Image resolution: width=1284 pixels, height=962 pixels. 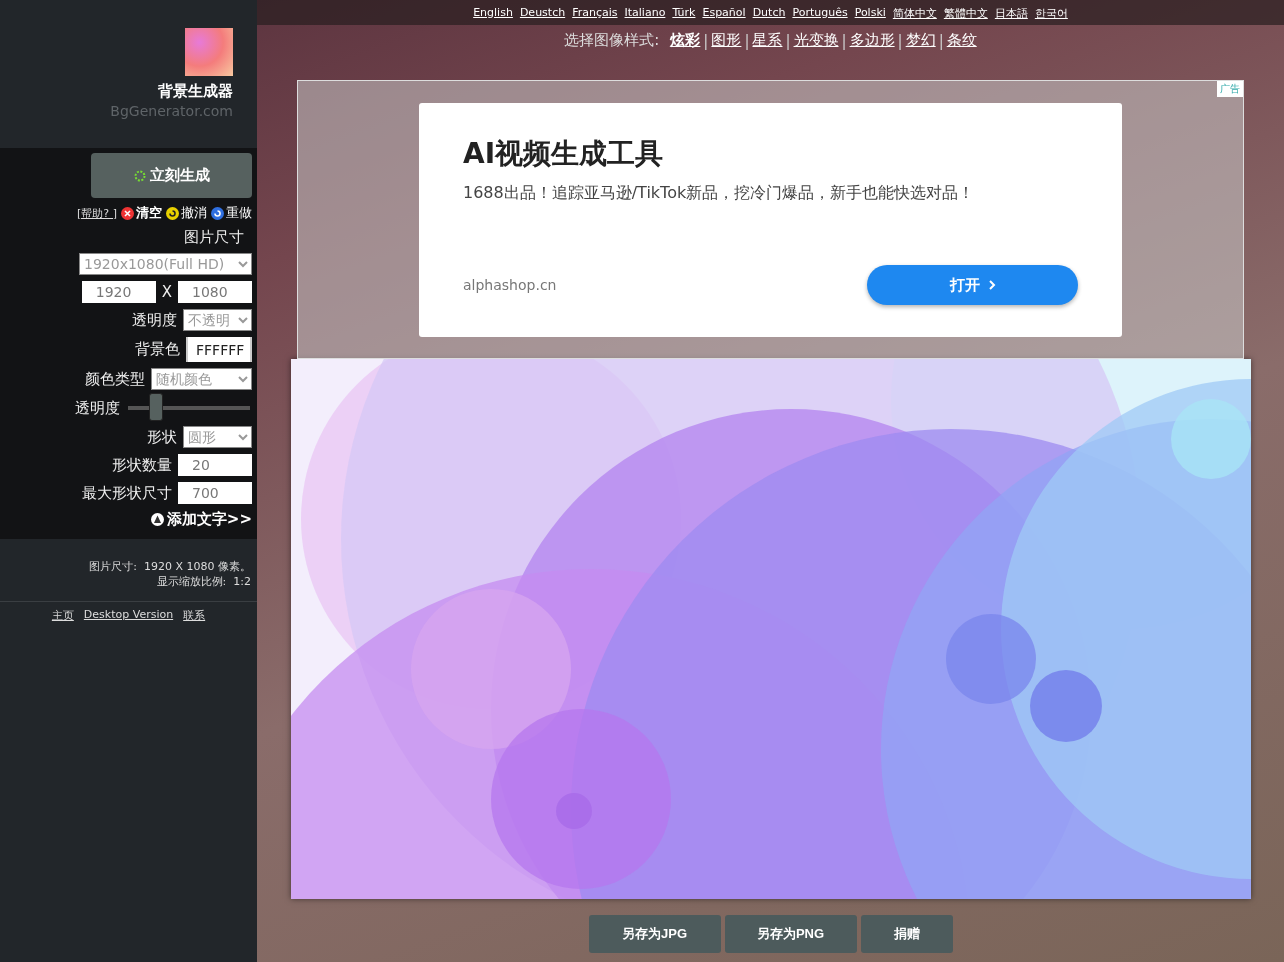 What do you see at coordinates (209, 52) in the screenshot?
I see `logo` at bounding box center [209, 52].